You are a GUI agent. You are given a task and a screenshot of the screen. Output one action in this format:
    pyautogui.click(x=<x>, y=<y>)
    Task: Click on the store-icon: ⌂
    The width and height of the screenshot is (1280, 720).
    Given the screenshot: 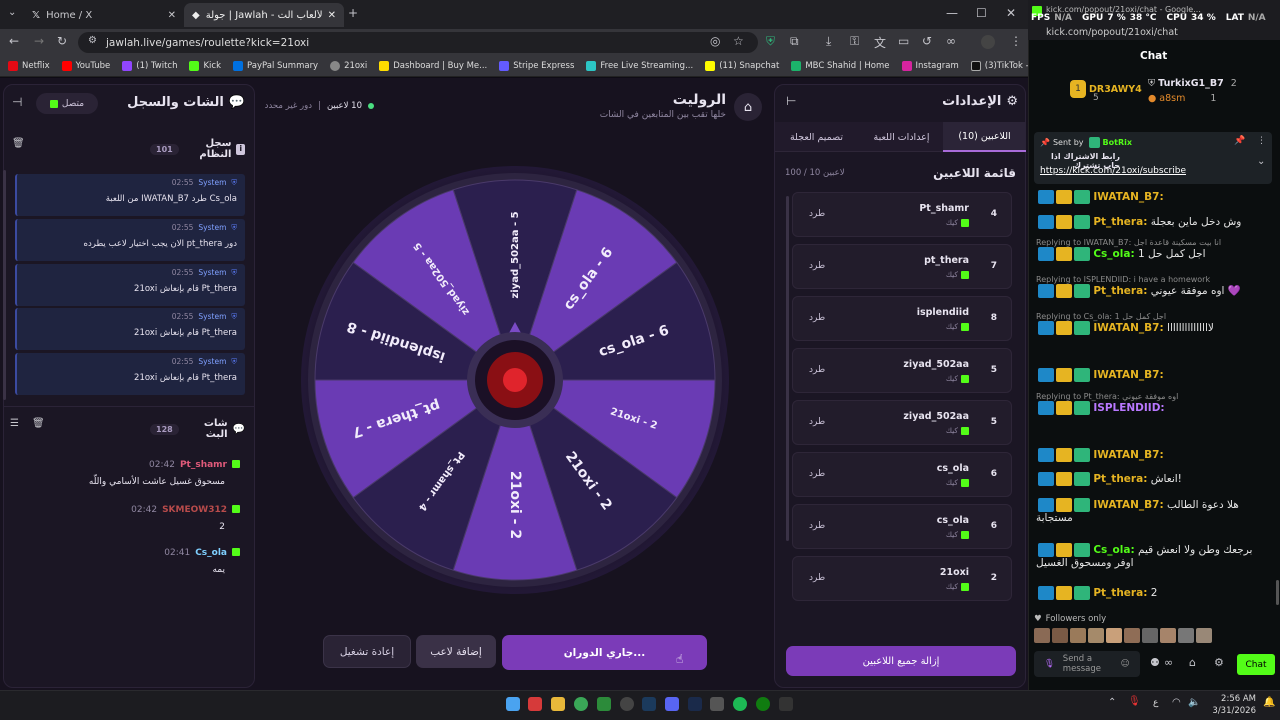 What is the action you would take?
    pyautogui.click(x=1192, y=662)
    